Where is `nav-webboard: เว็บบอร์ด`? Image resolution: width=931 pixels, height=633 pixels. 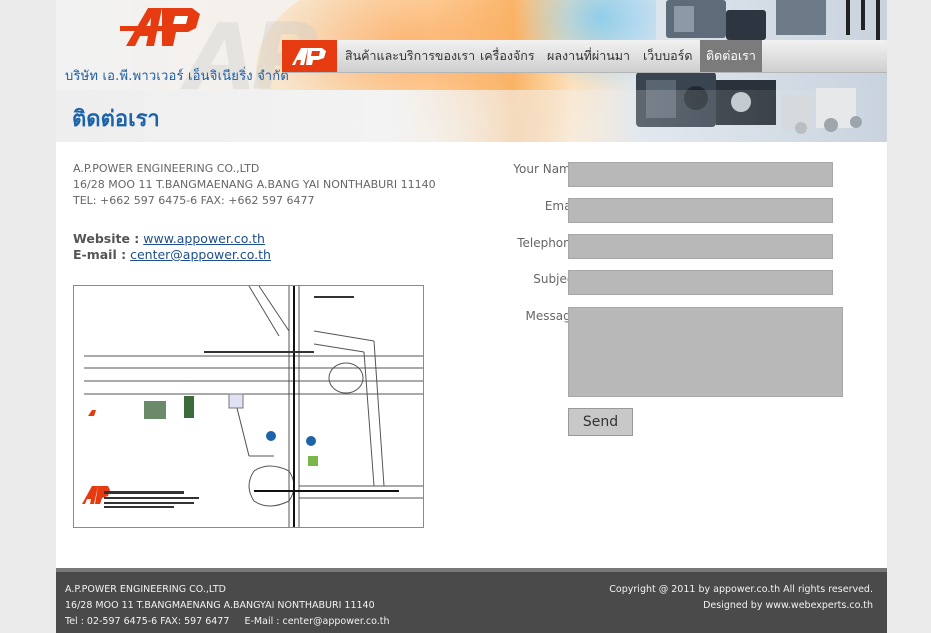
nav-webboard: เว็บบอร์ด is located at coordinates (668, 56).